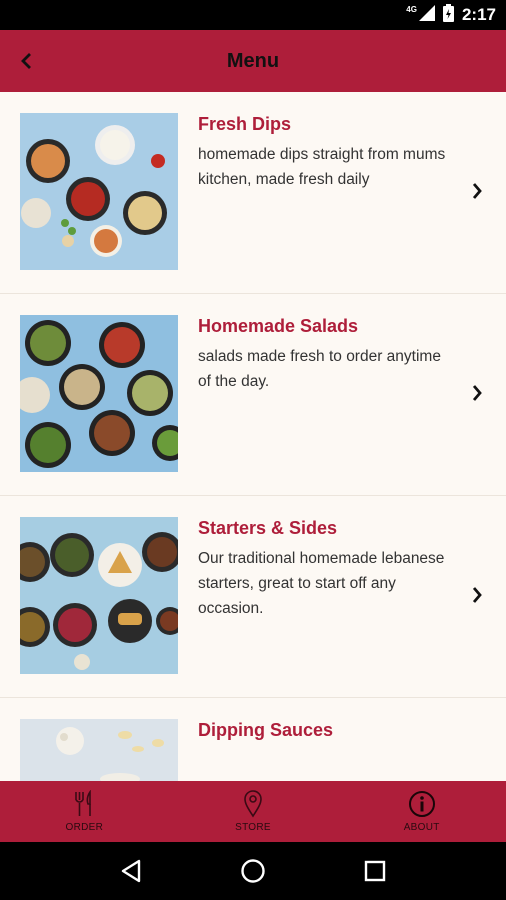  I want to click on menu-item-dipping-sauces: Dipping Sauces, so click(253, 739).